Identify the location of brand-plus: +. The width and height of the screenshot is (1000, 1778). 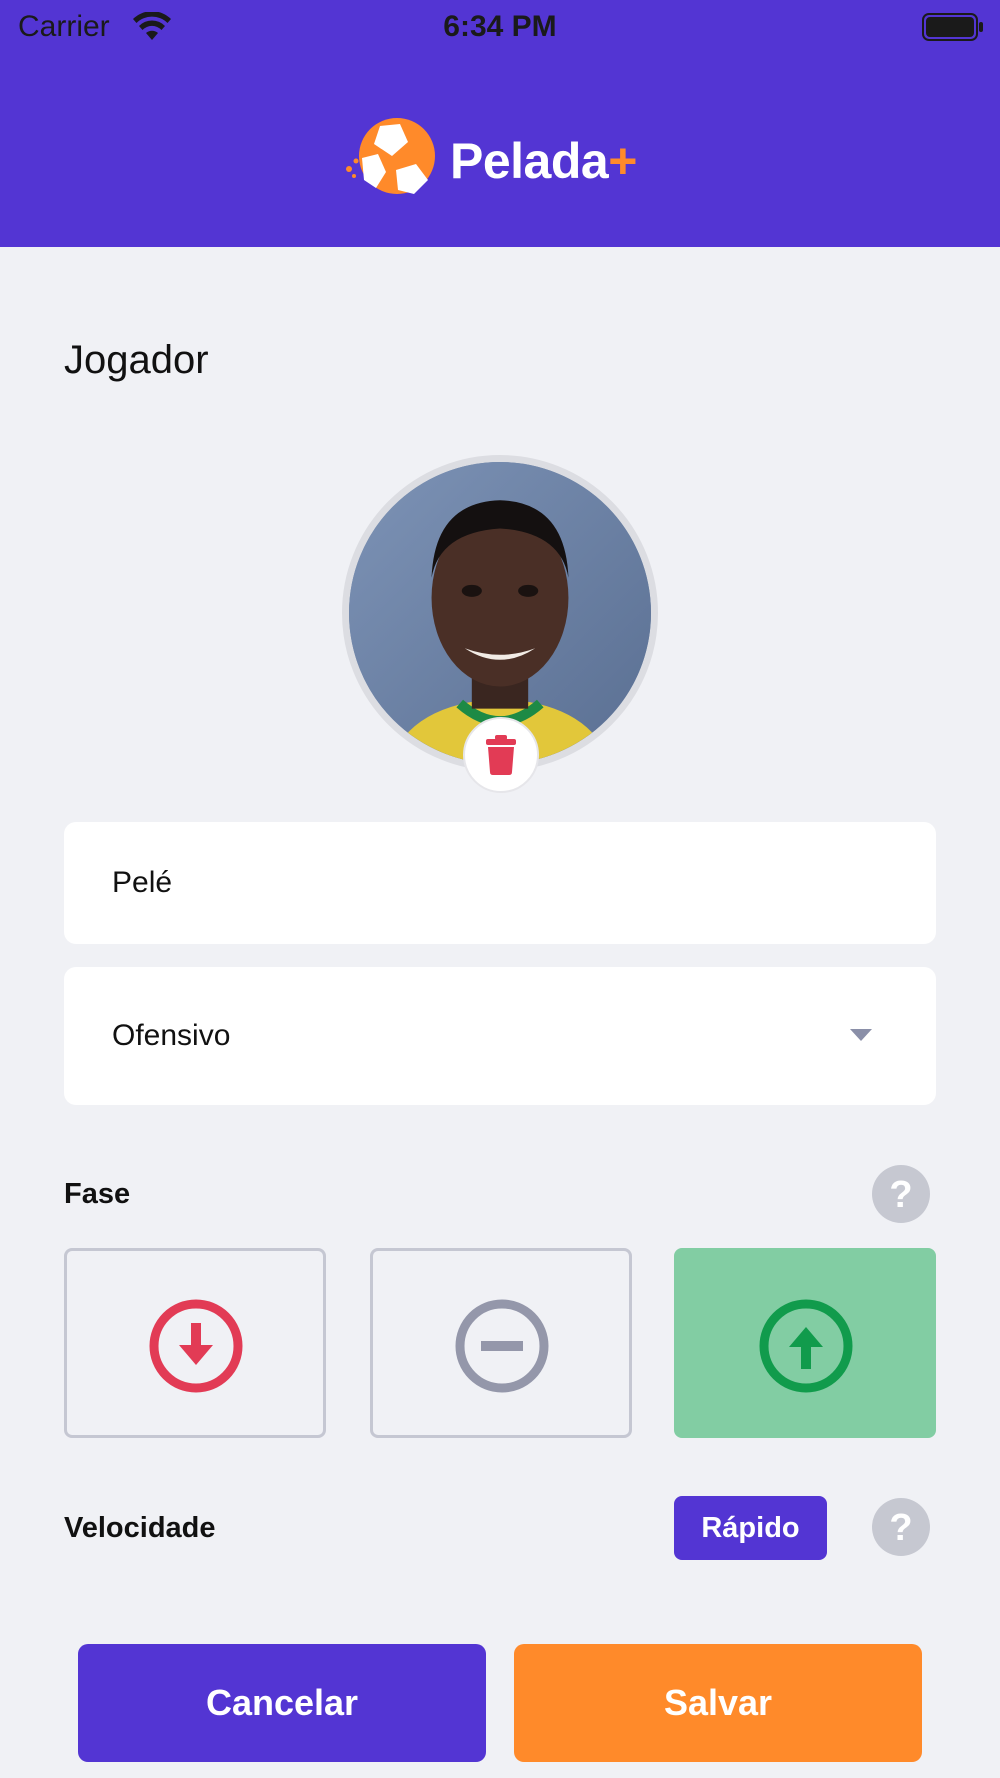
(622, 161).